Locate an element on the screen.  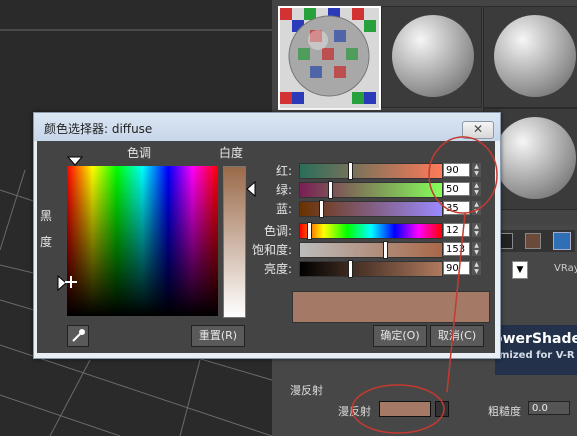
whiteness-label: 白度 is located at coordinates (231, 153).